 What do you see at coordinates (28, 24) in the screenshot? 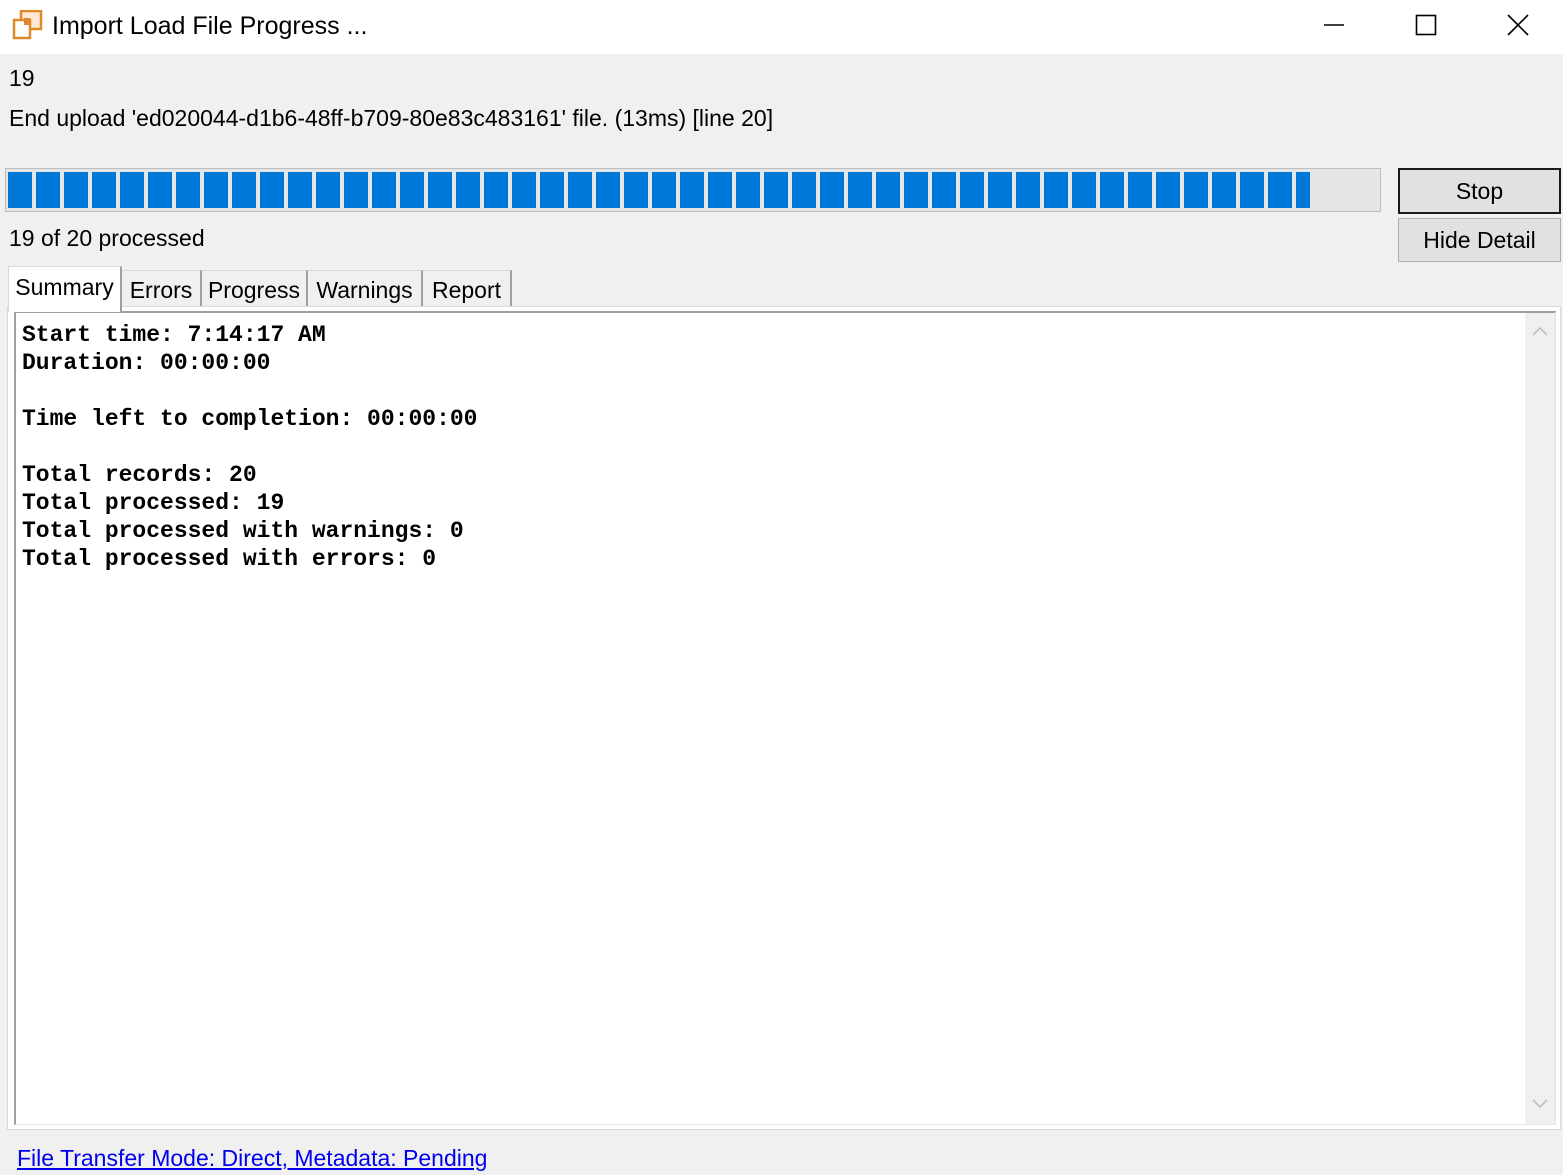
I see `import-load-file-icon` at bounding box center [28, 24].